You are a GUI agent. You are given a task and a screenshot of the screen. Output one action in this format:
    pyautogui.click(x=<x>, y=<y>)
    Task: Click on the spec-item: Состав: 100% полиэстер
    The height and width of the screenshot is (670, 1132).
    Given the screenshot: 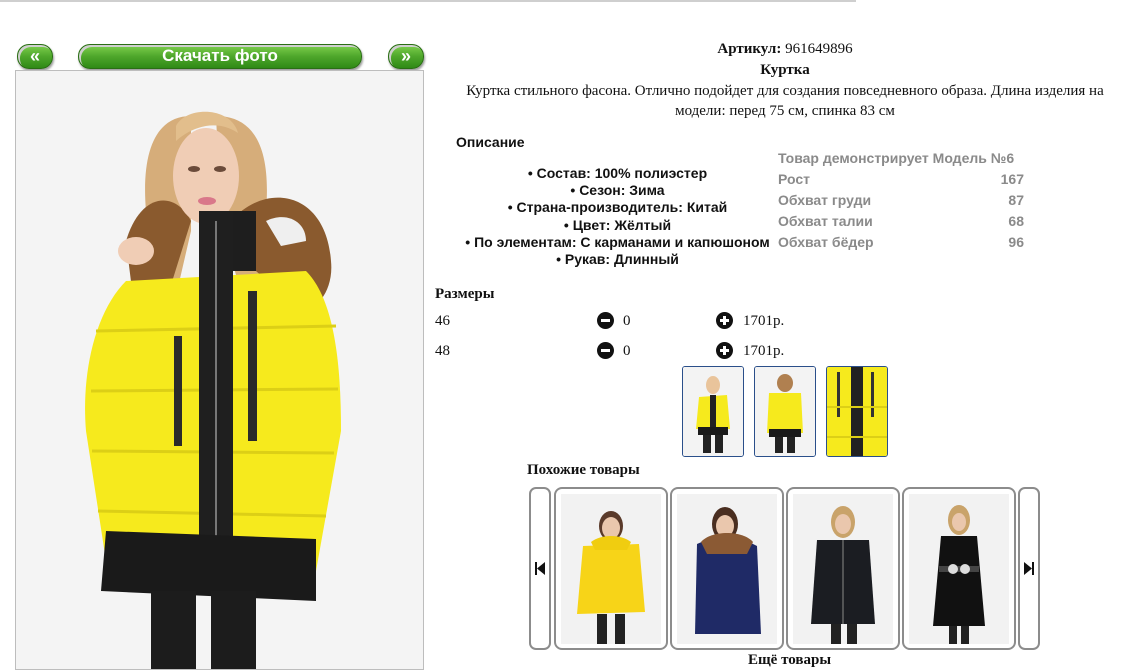 What is the action you would take?
    pyautogui.click(x=617, y=173)
    